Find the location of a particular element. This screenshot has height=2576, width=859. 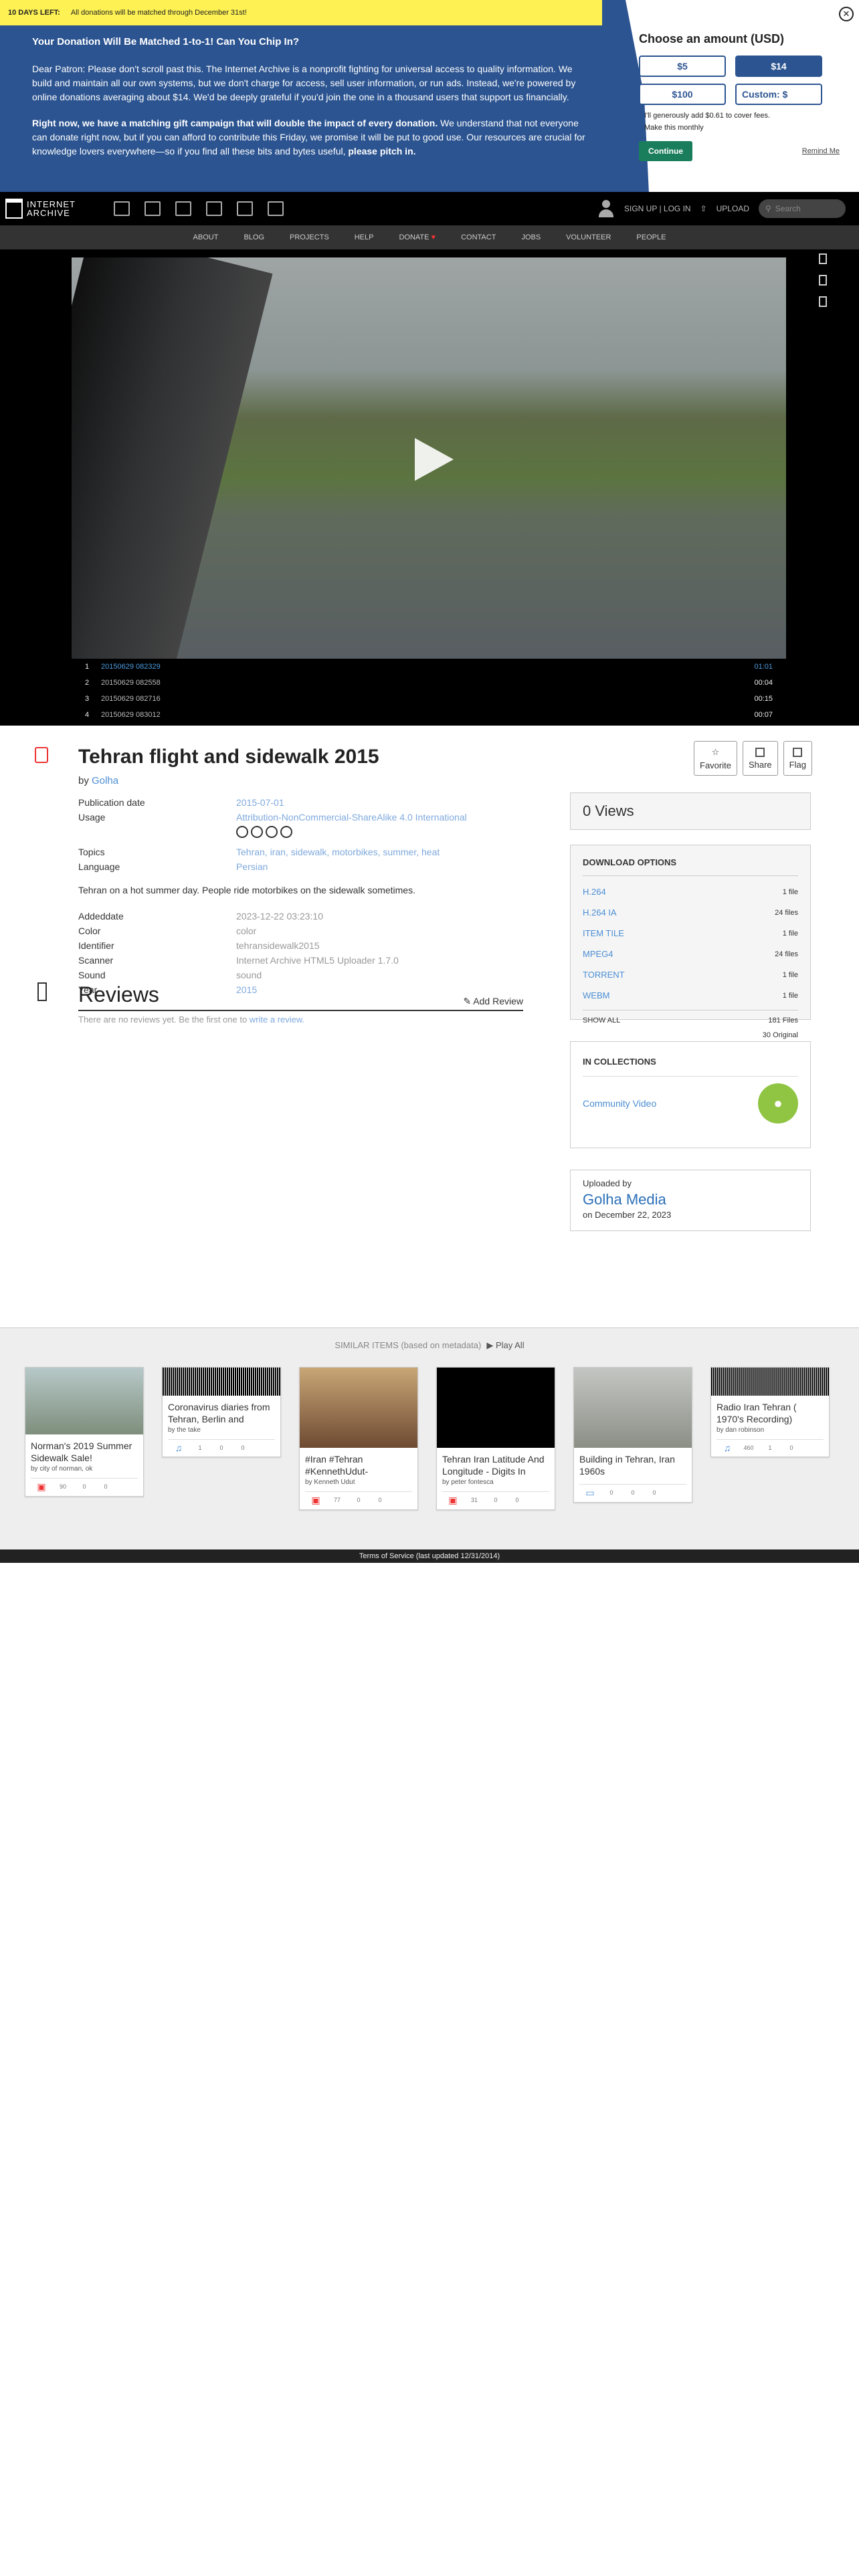

language-link: Persian is located at coordinates (252, 867).